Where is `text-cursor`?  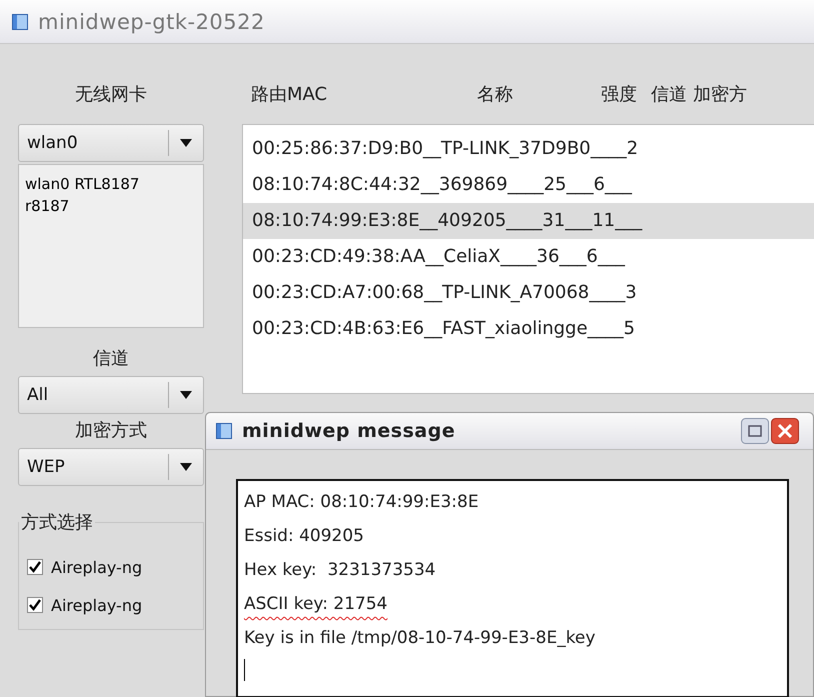 text-cursor is located at coordinates (244, 670).